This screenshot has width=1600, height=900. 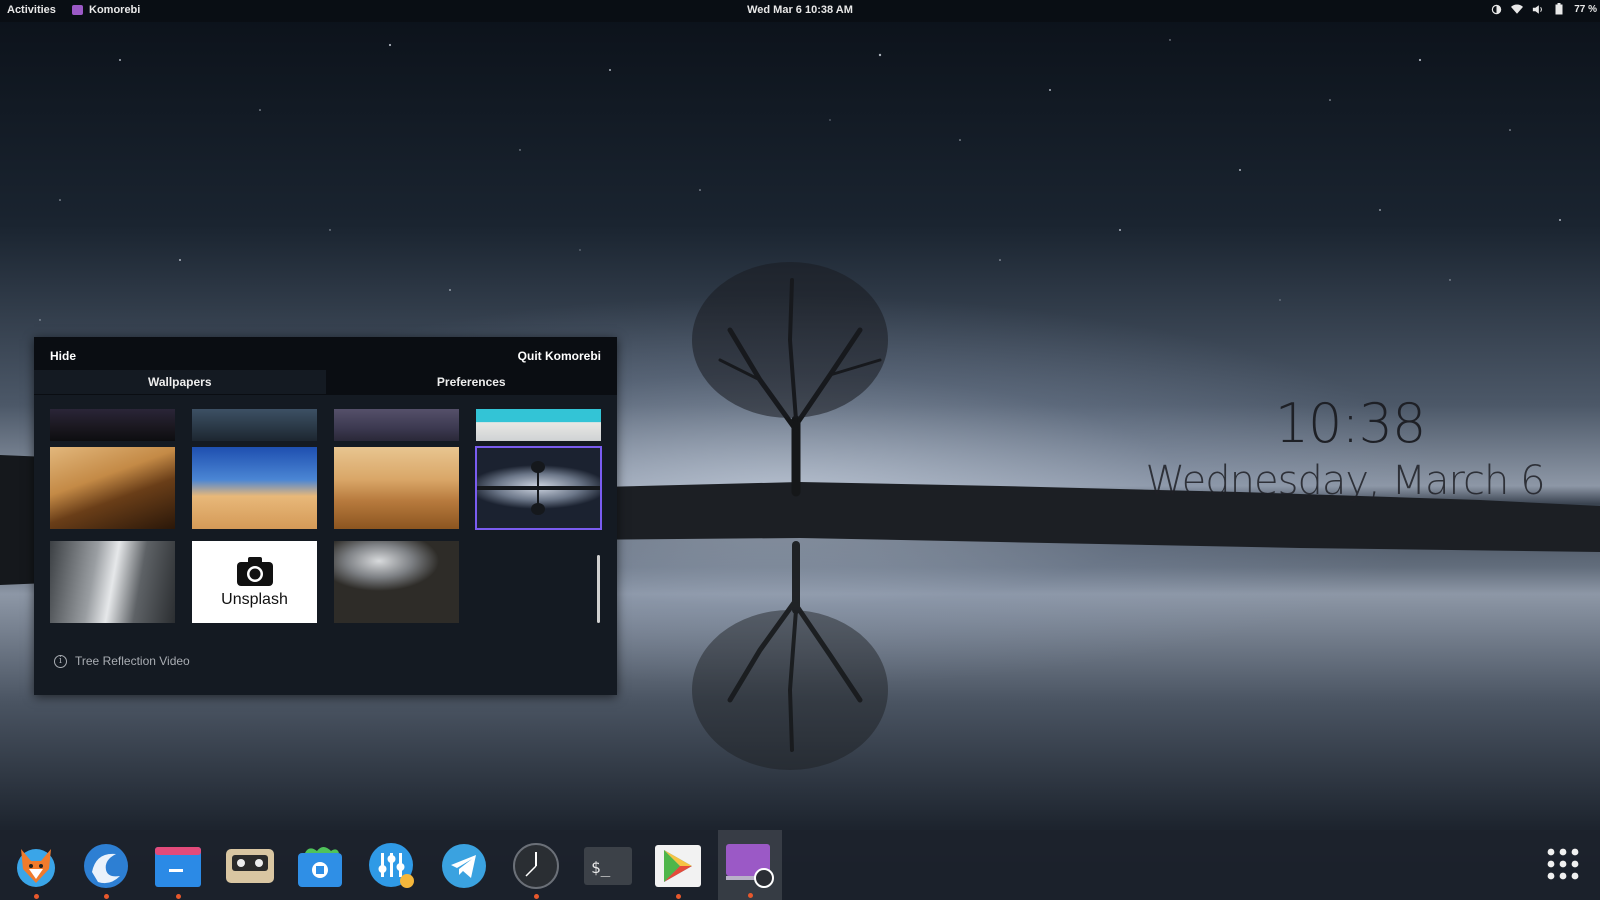 I want to click on dock-item-clock, so click(x=536, y=867).